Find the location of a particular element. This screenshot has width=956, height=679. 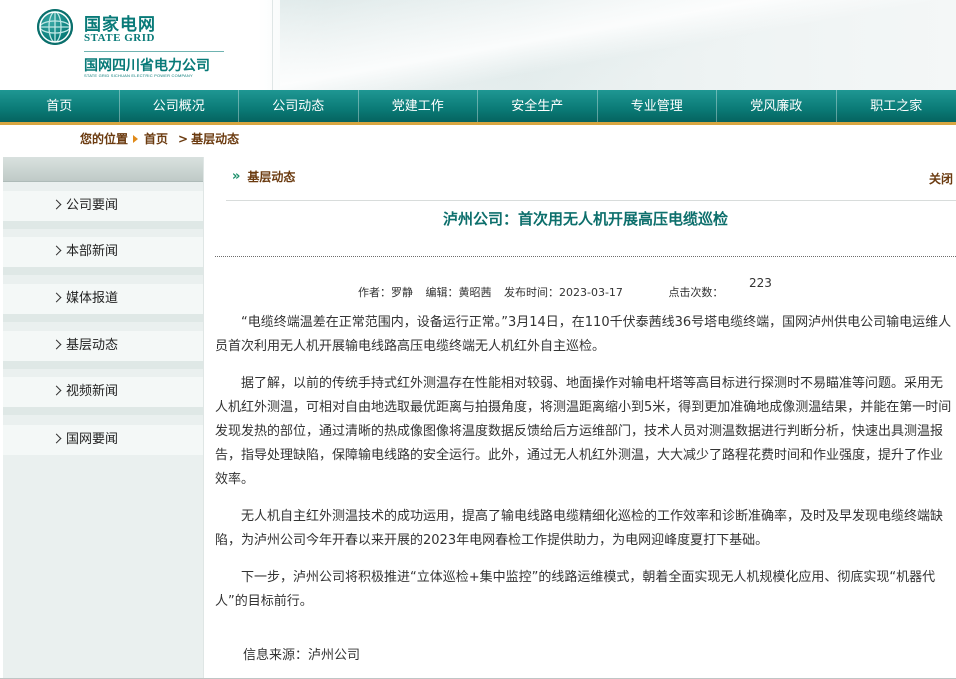

nav-item-home: 首页 is located at coordinates (60, 106).